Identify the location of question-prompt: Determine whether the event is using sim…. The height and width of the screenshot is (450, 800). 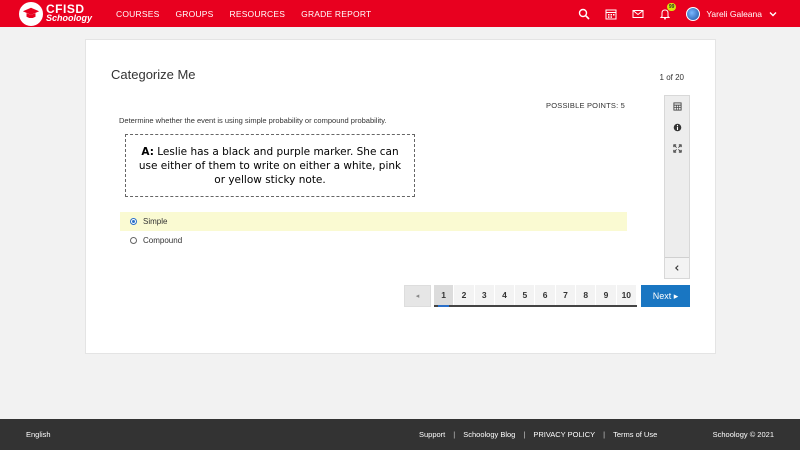
(253, 120).